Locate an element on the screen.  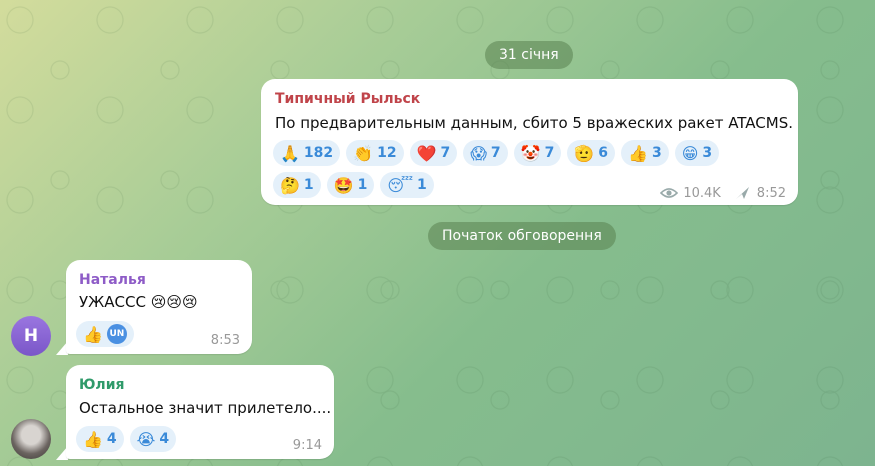
reaction-chip: 😭 4 is located at coordinates (153, 439).